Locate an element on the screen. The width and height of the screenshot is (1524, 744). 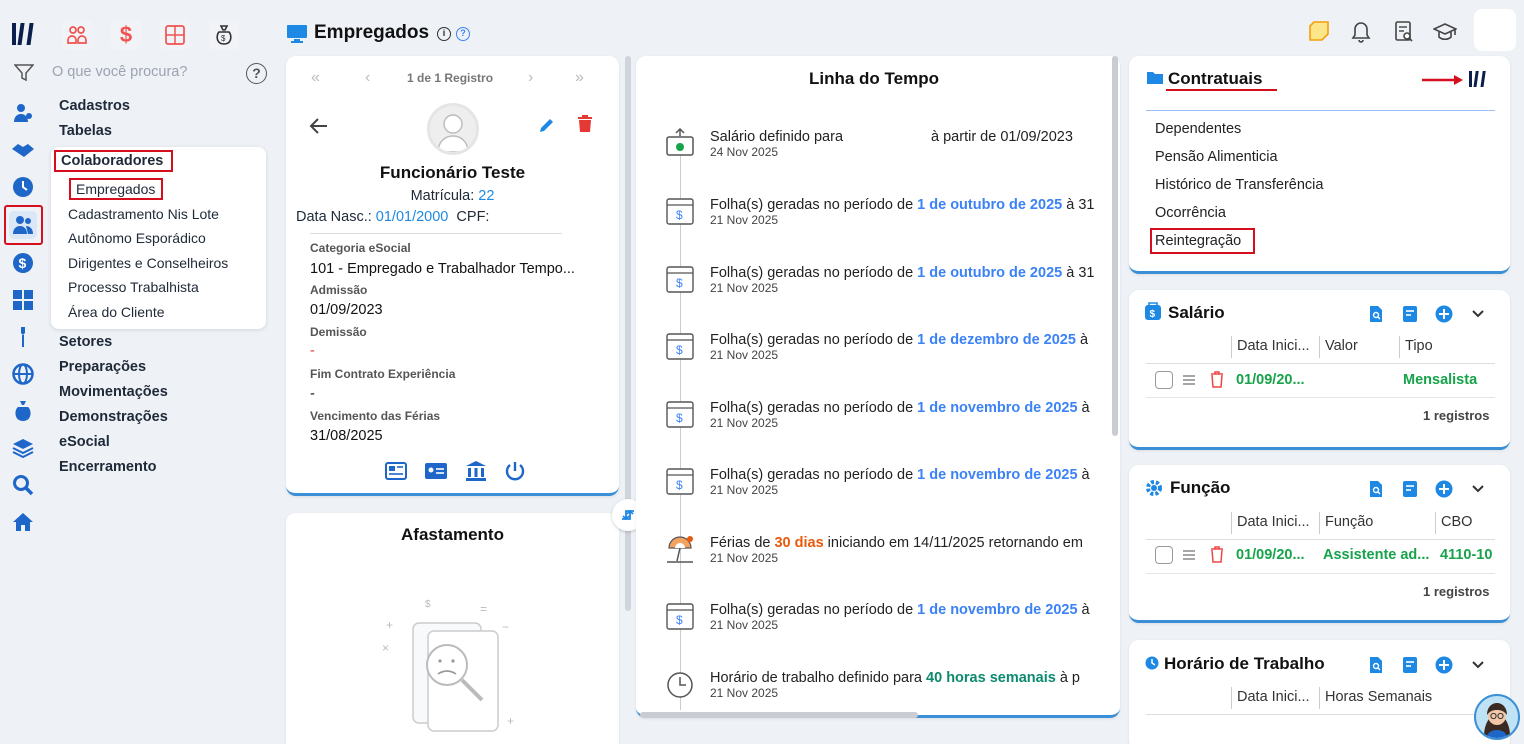
delete-icon is located at coordinates (585, 124).